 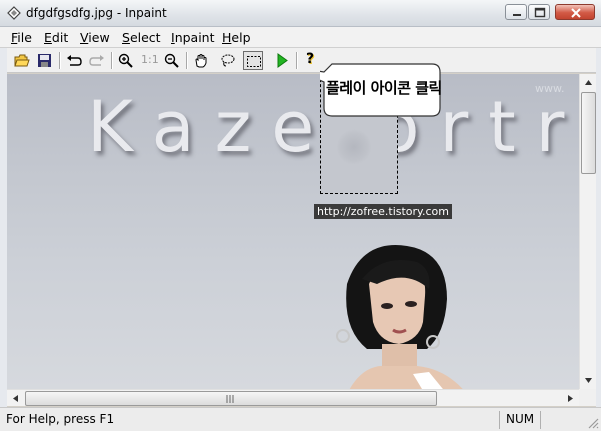 I want to click on rect-select-button, so click(x=253, y=60).